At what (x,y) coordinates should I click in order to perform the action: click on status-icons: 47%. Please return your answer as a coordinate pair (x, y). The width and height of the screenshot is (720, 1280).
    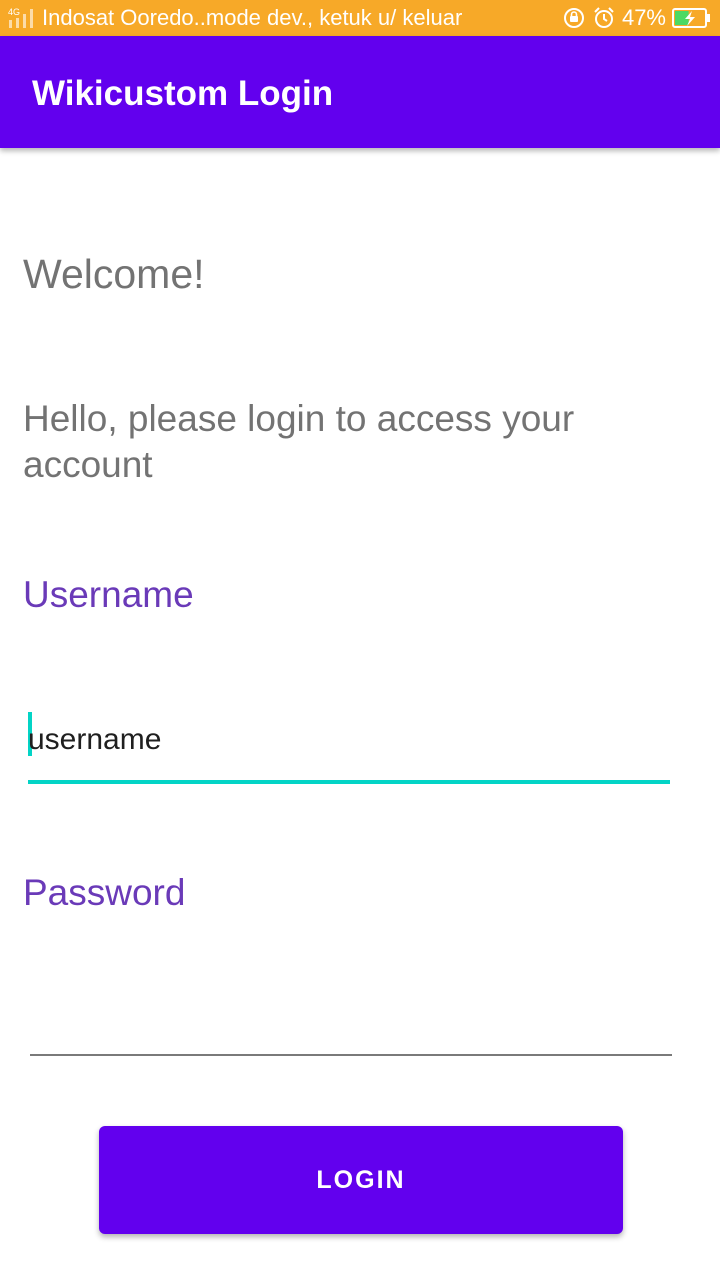
    Looking at the image, I should click on (637, 18).